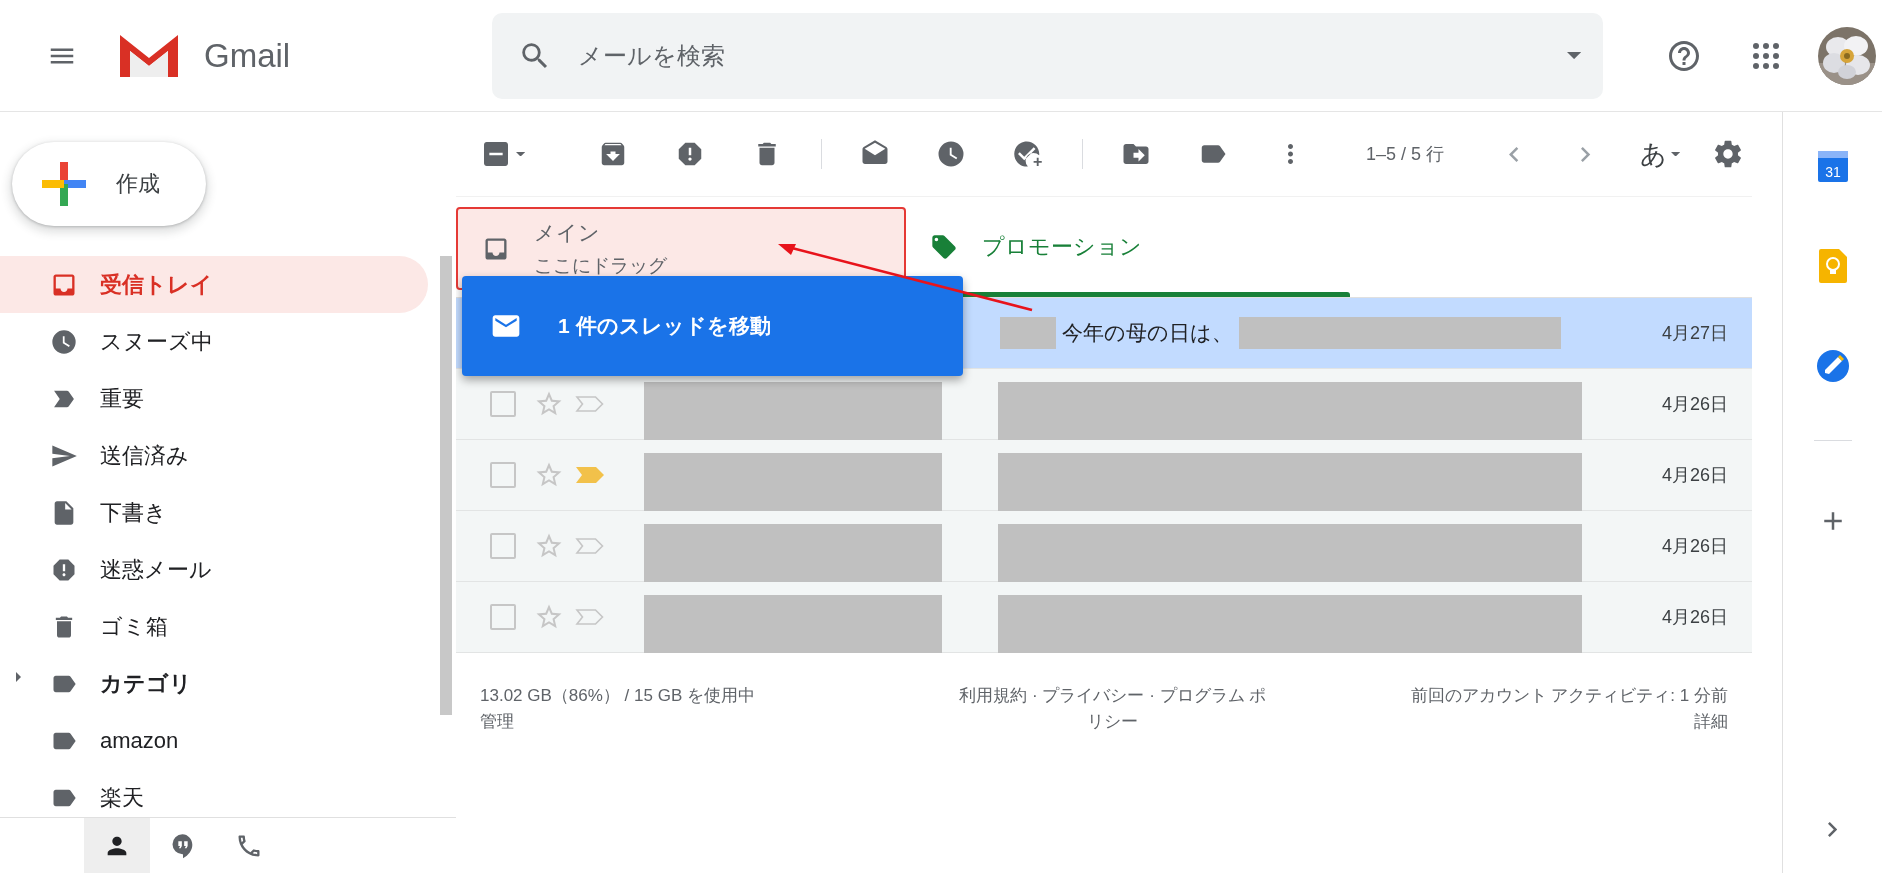  Describe the element at coordinates (664, 326) in the screenshot. I see `tooltip-text: 1 件のスレッドを移動` at that location.